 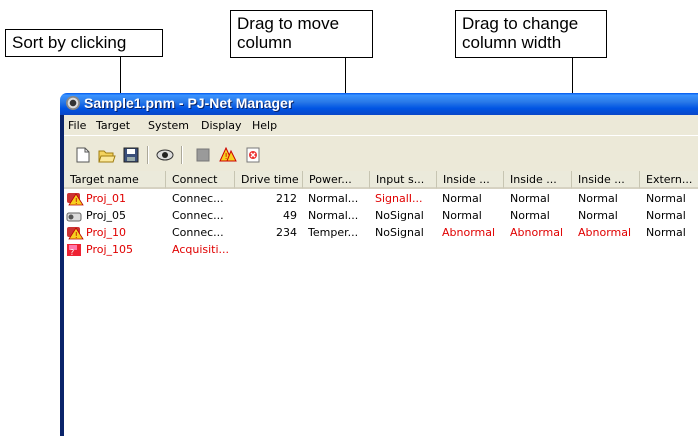 I want to click on cell-drive-time: 212, so click(x=286, y=198).